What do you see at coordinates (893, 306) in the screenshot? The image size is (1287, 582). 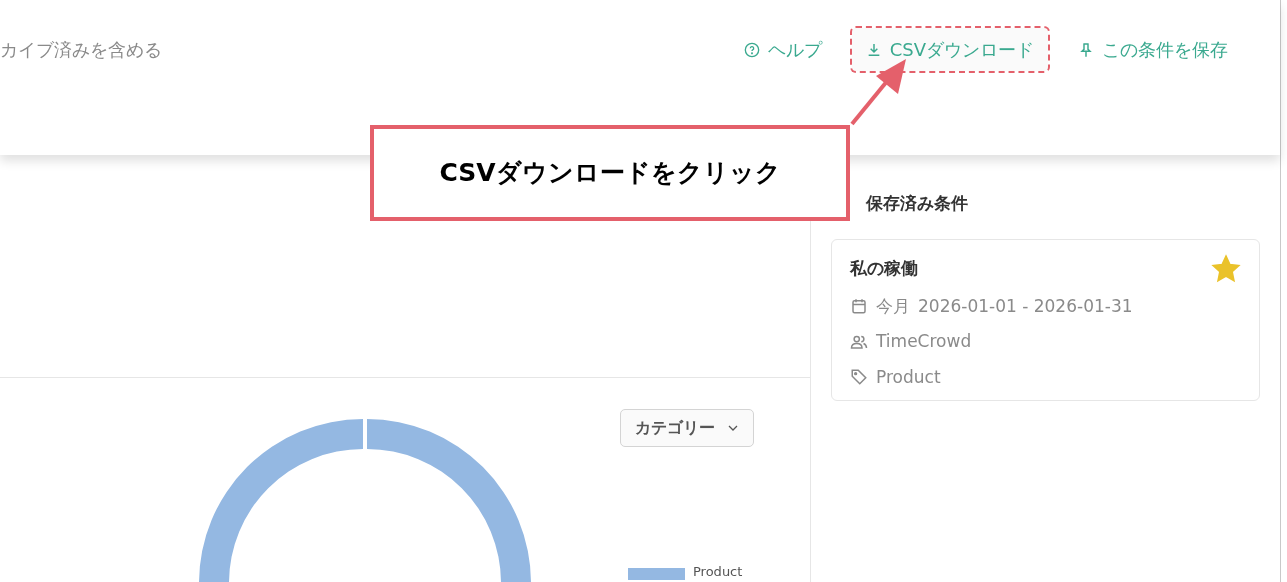 I see `period-label: 今月` at bounding box center [893, 306].